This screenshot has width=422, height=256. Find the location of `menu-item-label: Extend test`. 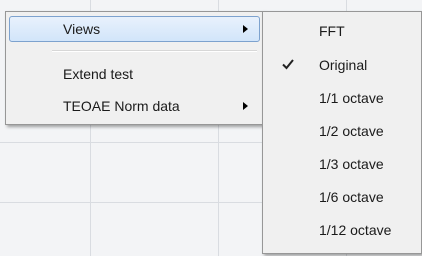

menu-item-label: Extend test is located at coordinates (98, 74).